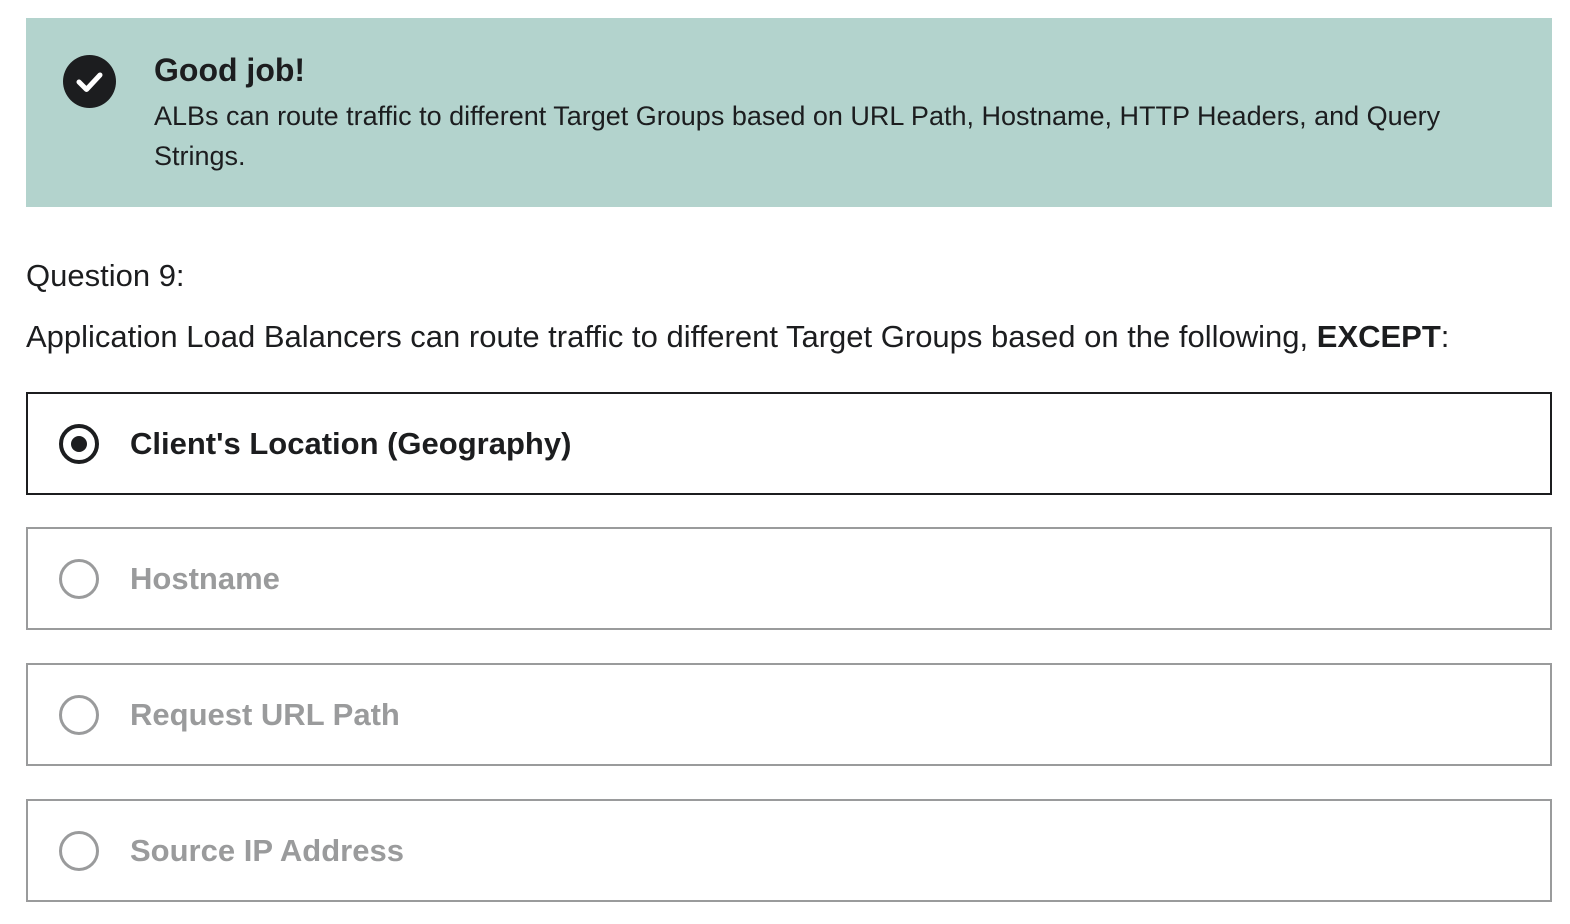  What do you see at coordinates (789, 714) in the screenshot?
I see `answer-option-request-url-path: Request URL Path` at bounding box center [789, 714].